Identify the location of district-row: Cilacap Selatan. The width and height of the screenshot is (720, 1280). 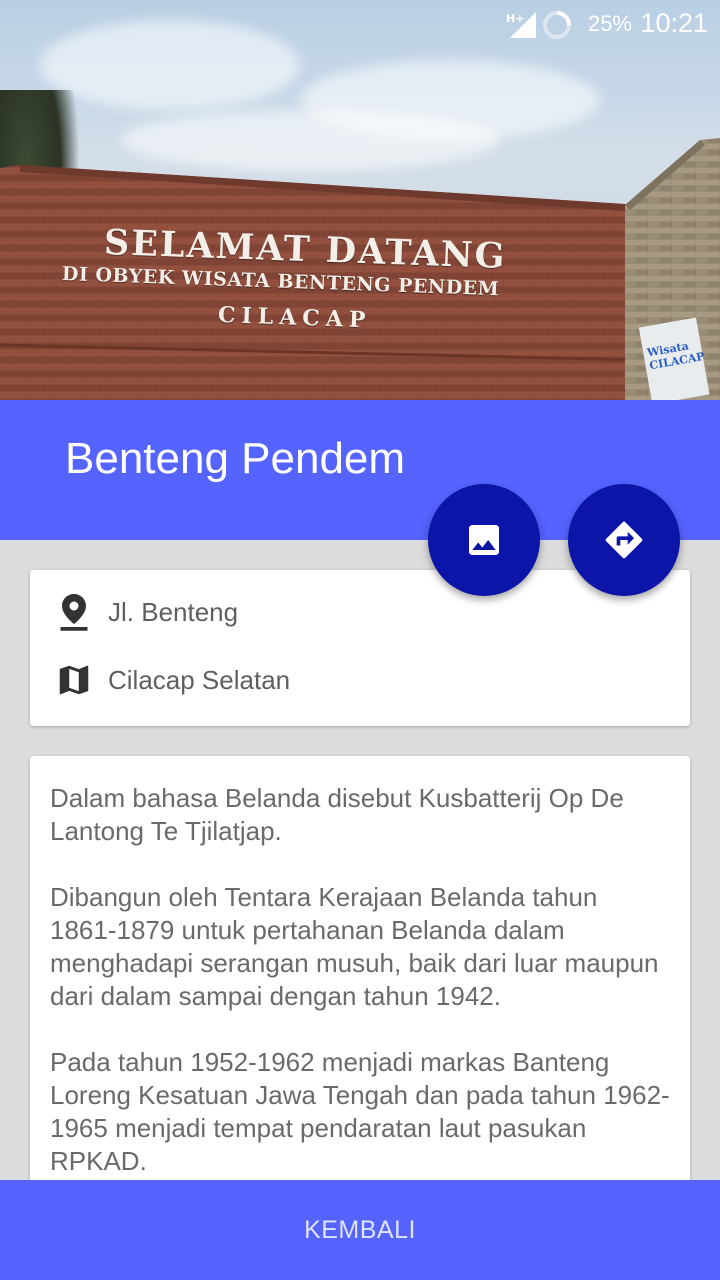
(360, 680).